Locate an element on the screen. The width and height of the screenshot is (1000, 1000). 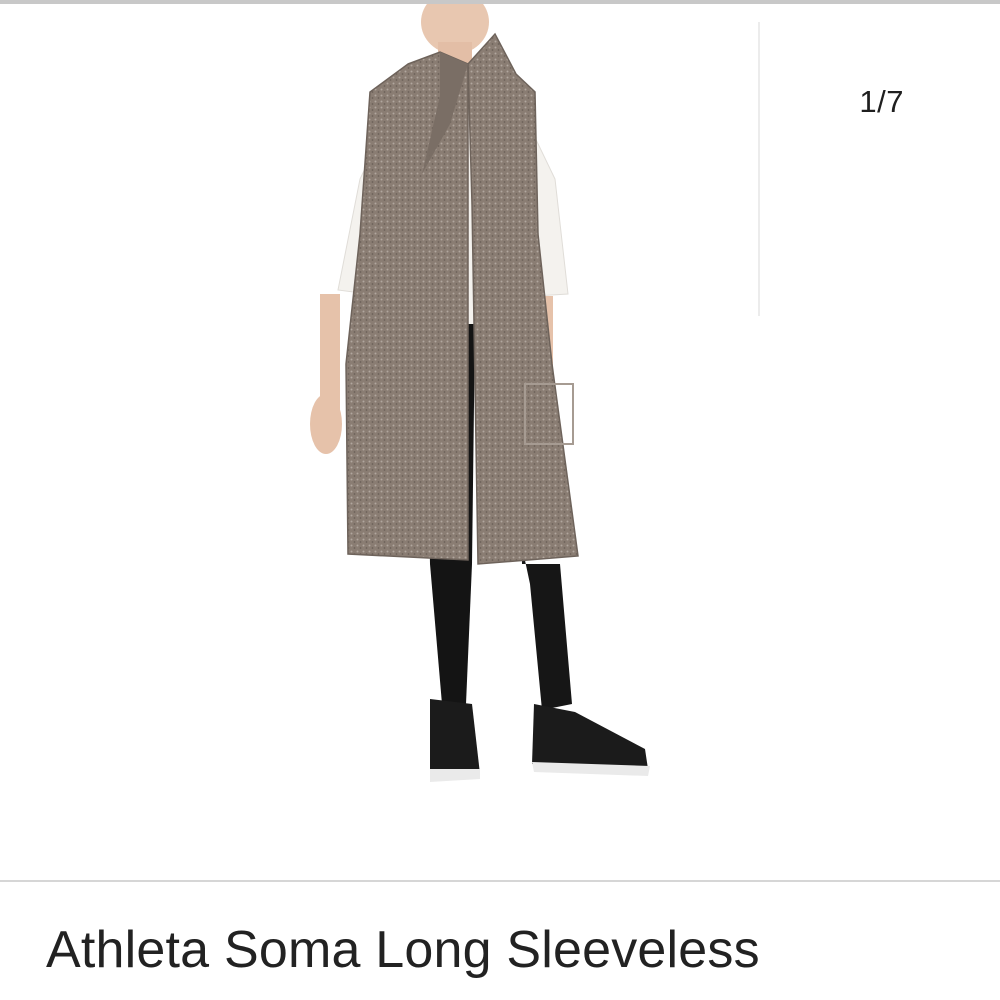
left-shoe-sole is located at coordinates (455, 775).